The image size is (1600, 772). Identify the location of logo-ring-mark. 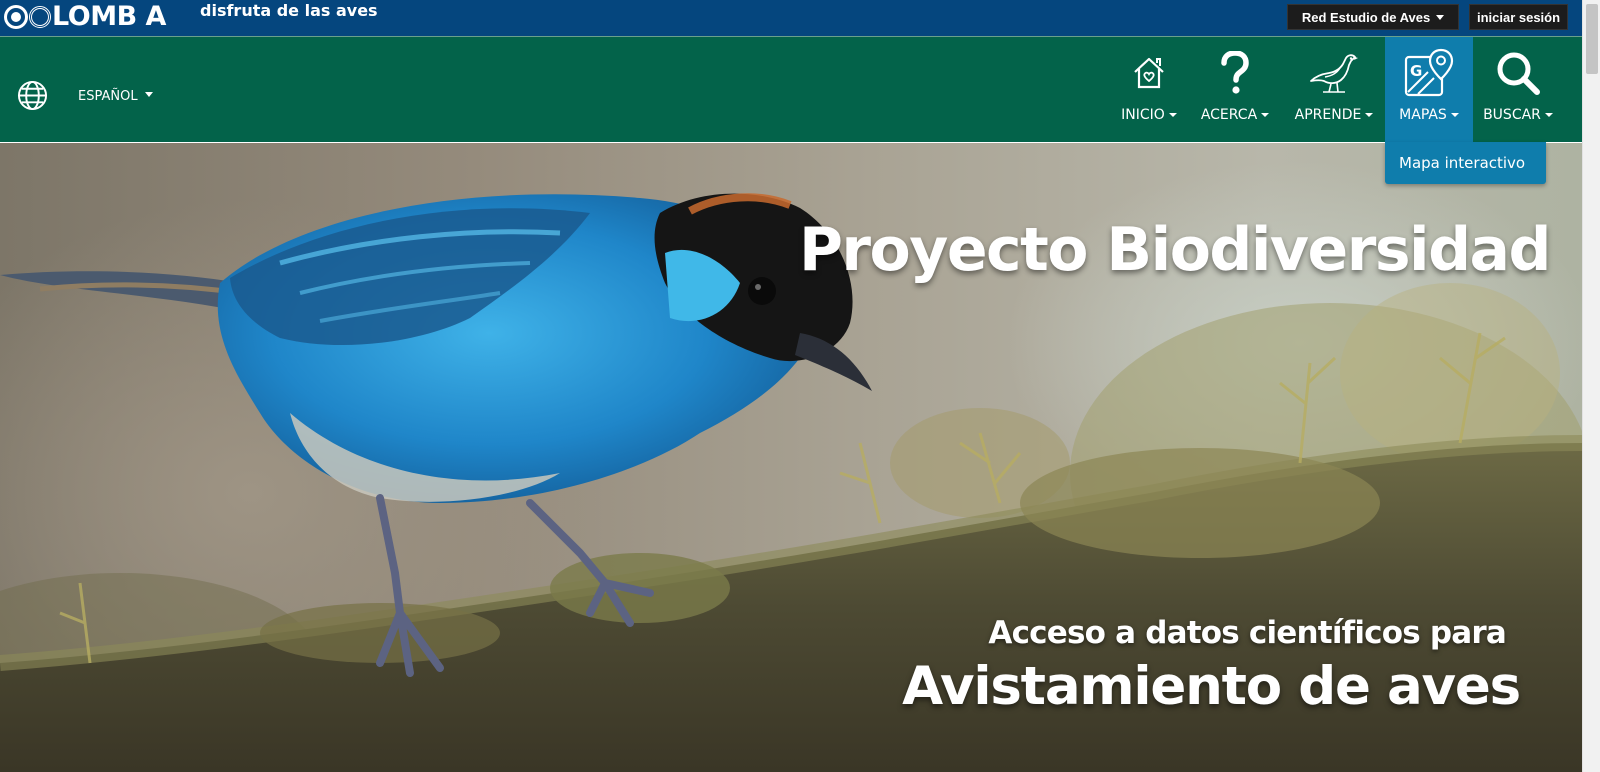
(40, 17).